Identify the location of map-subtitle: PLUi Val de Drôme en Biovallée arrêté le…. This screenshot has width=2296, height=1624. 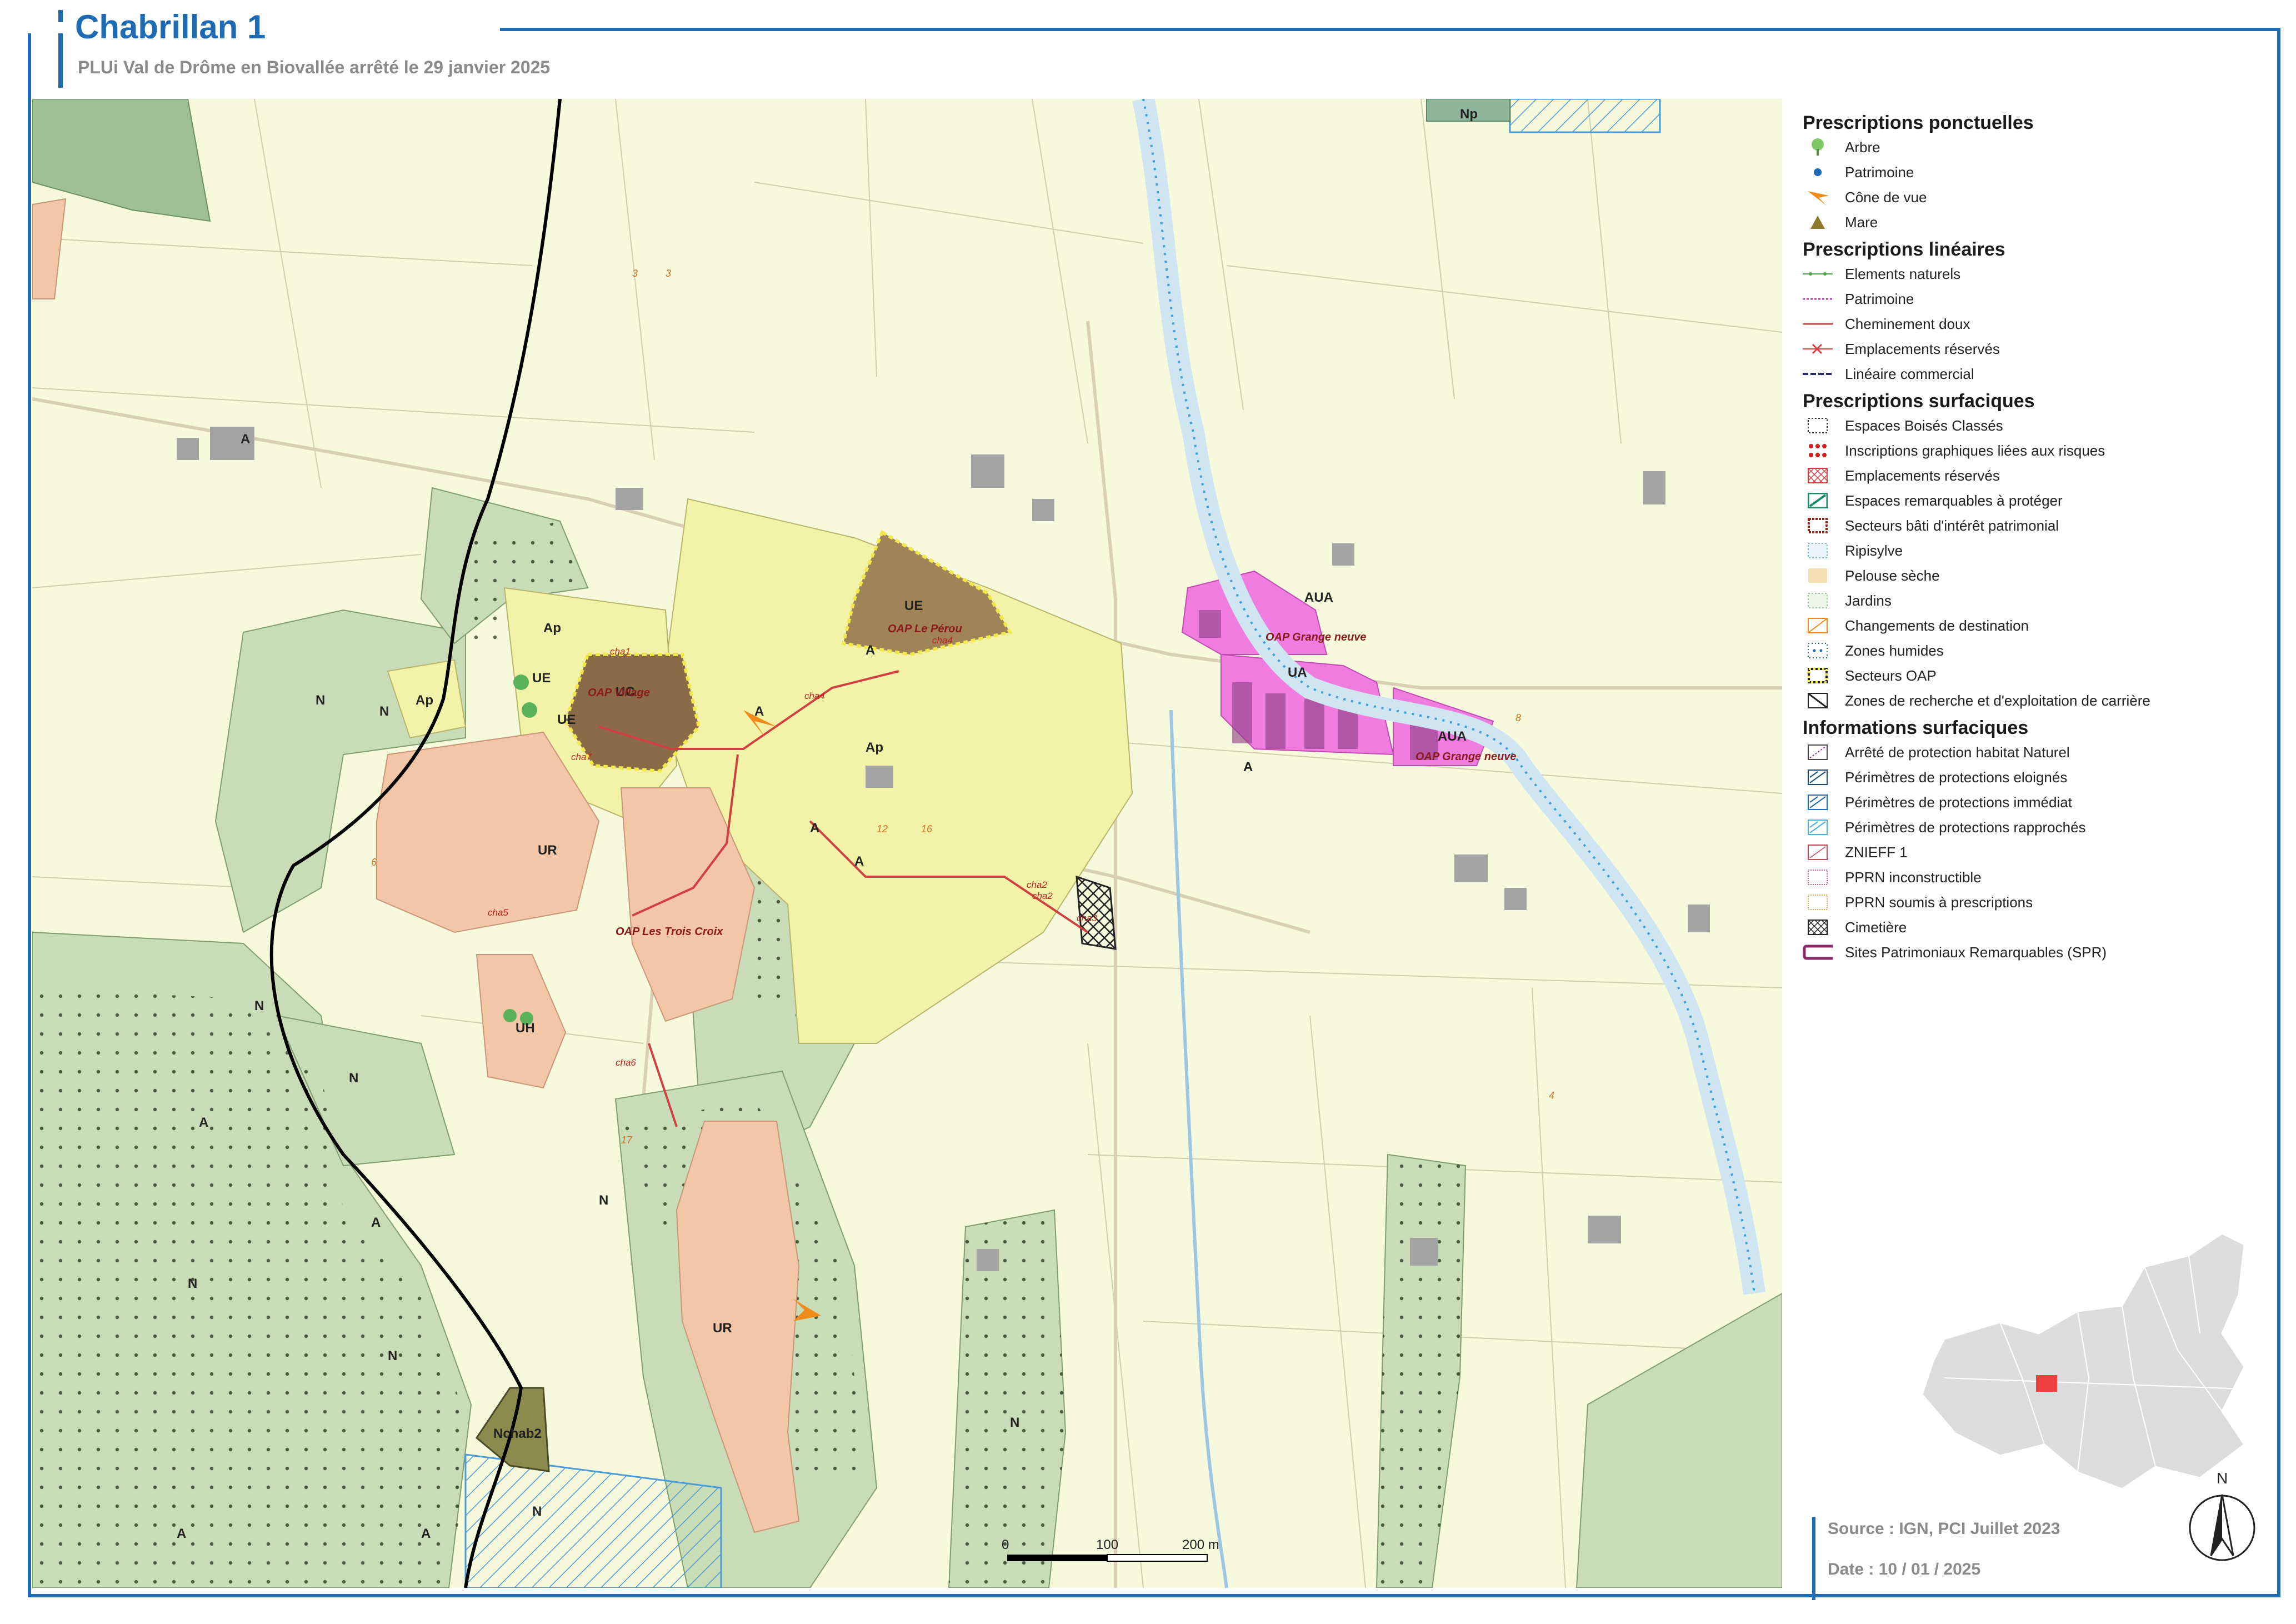
(314, 67).